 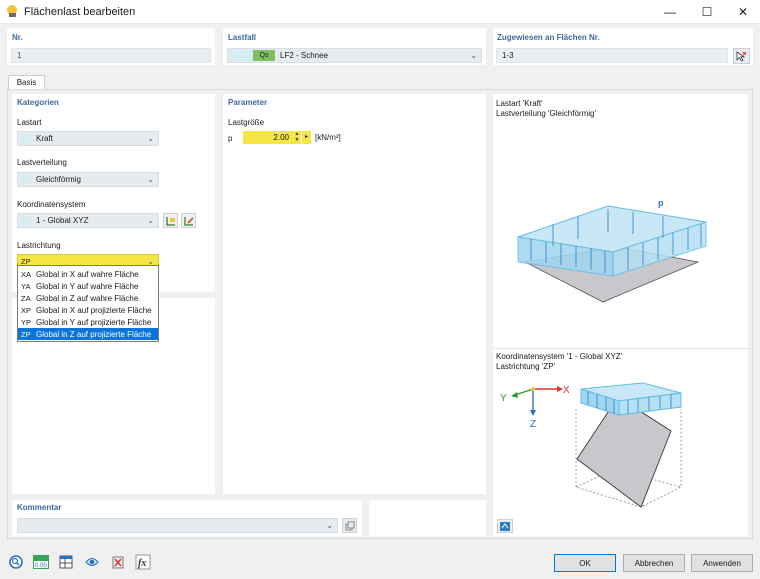 I want to click on p-spinner: ▲ ▼, so click(x=297, y=137).